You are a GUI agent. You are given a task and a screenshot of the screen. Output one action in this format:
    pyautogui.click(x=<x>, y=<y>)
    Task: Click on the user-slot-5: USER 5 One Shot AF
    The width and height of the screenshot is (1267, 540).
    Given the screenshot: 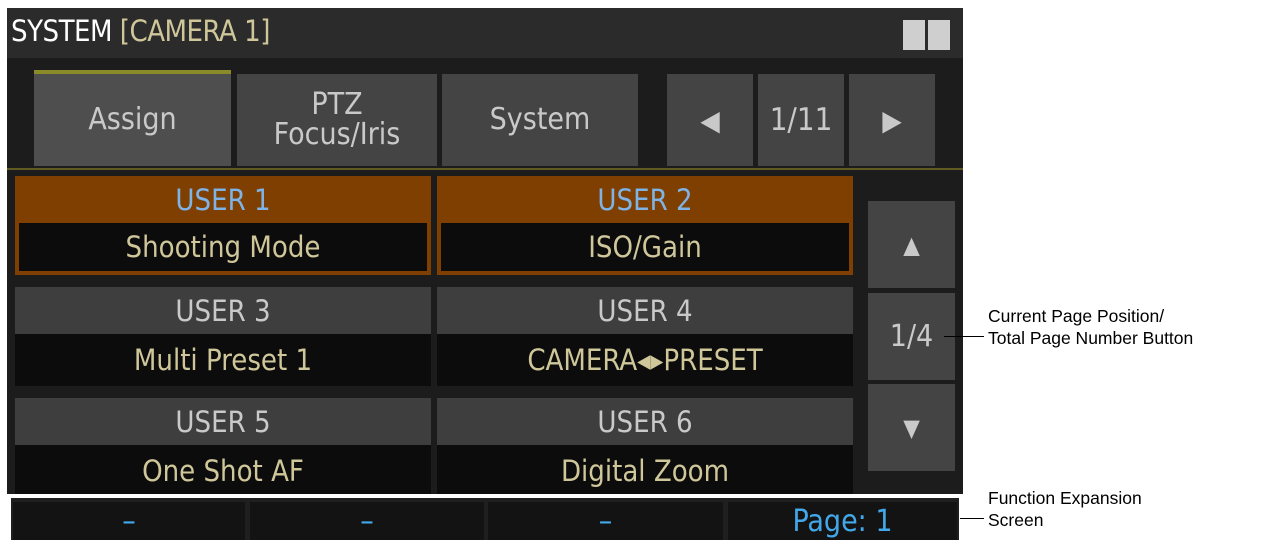 What is the action you would take?
    pyautogui.click(x=223, y=447)
    